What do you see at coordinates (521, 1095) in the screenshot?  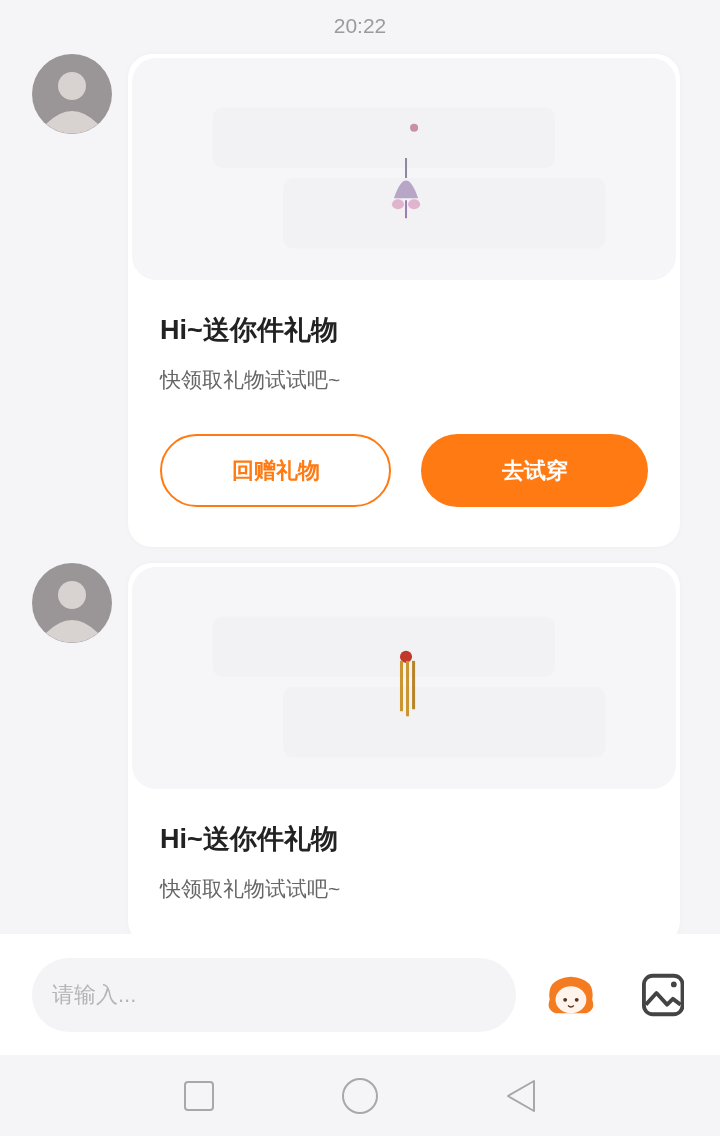 I see `back-icon` at bounding box center [521, 1095].